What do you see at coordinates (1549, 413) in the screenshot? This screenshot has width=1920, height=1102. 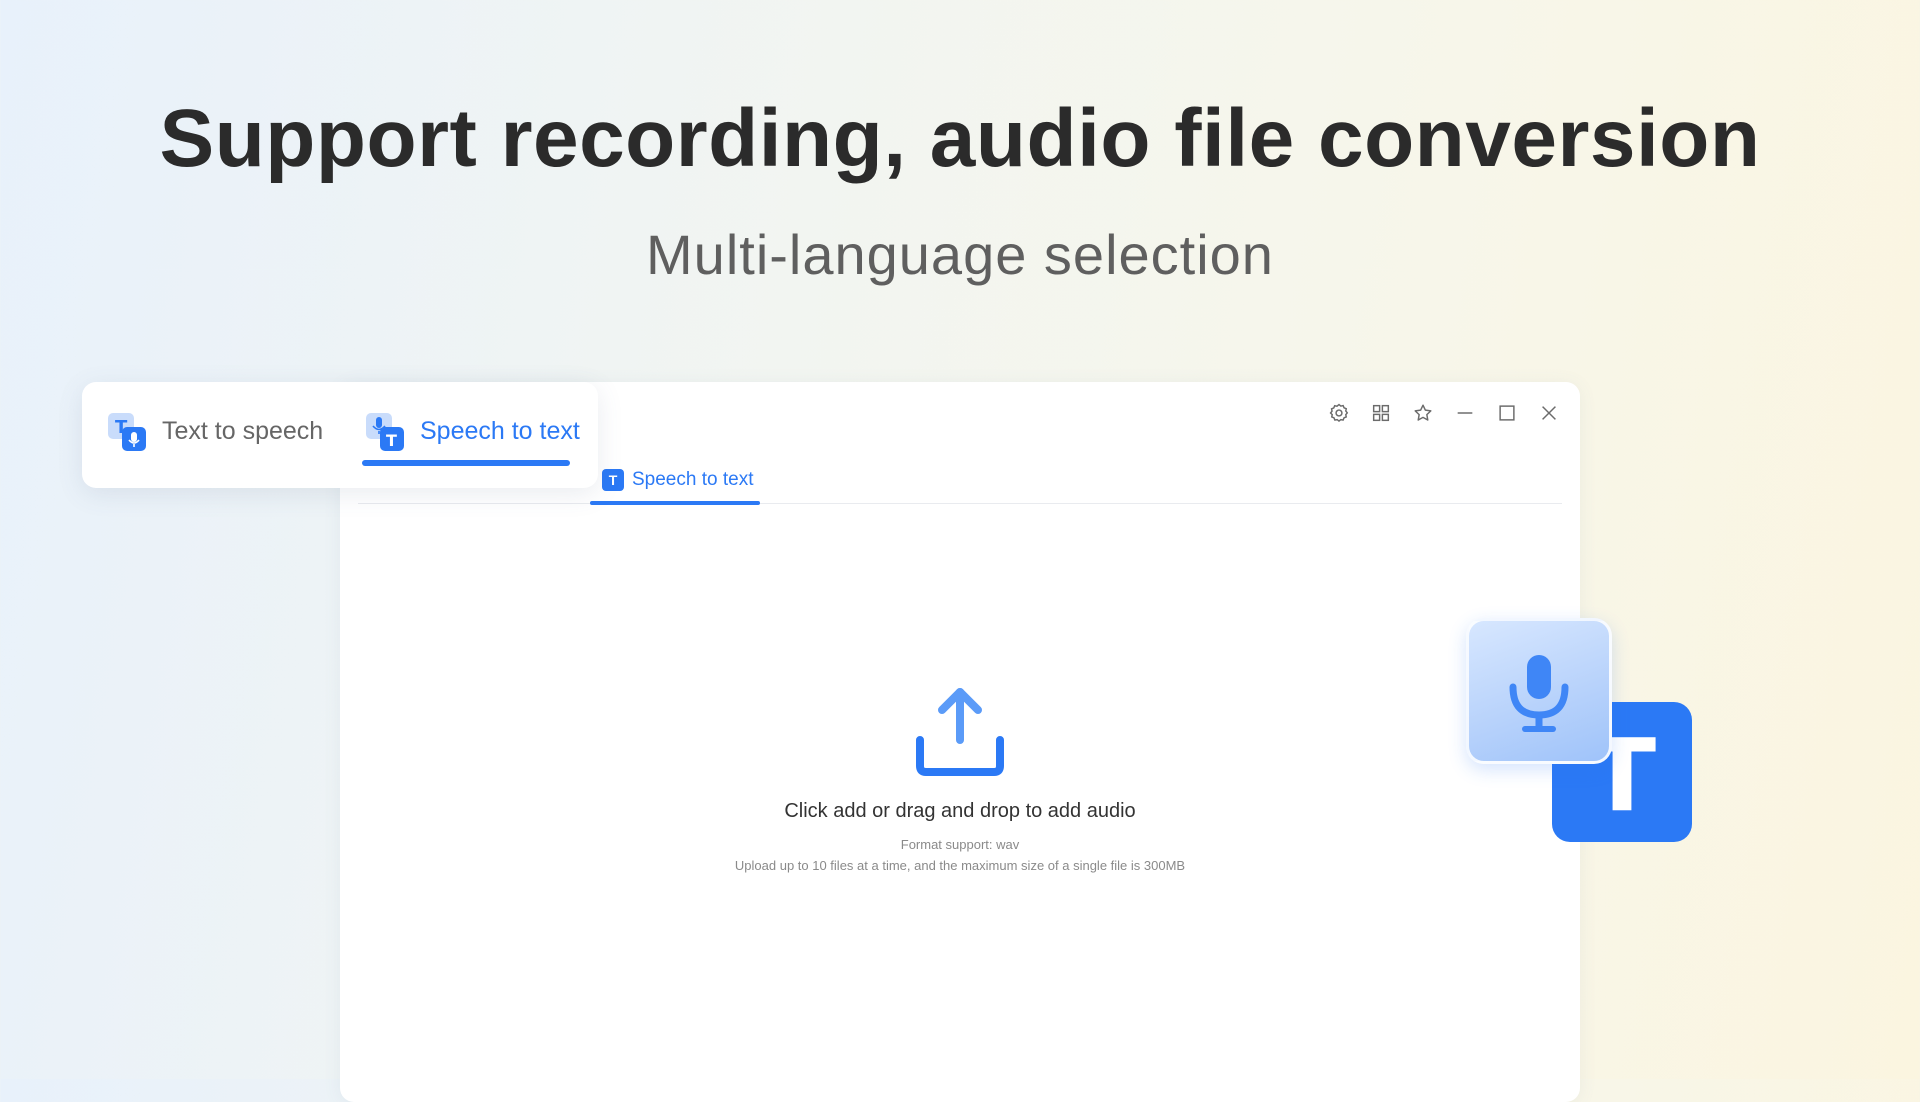 I see `close-icon` at bounding box center [1549, 413].